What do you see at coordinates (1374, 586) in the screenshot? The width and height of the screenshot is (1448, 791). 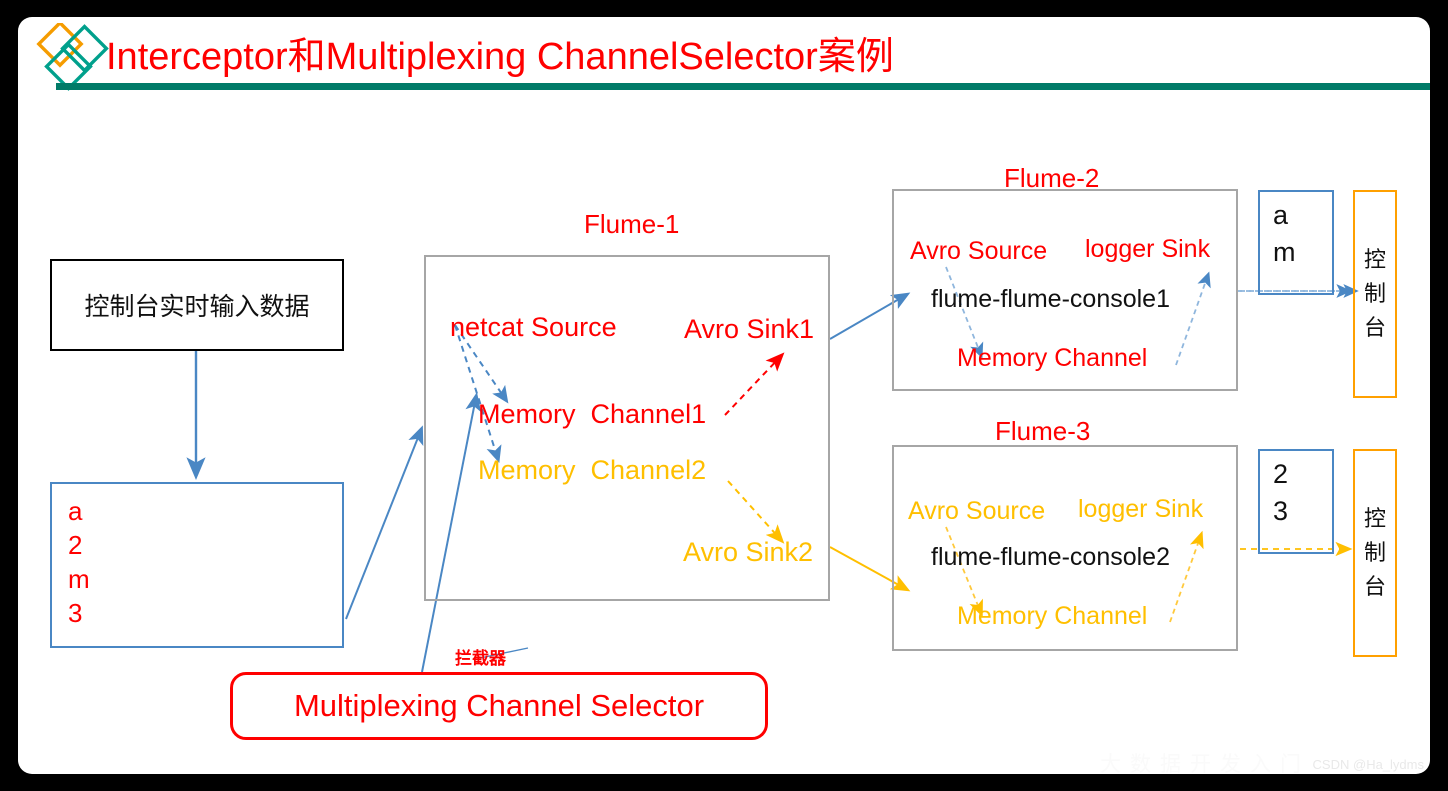 I see `console-2-char: 台` at bounding box center [1374, 586].